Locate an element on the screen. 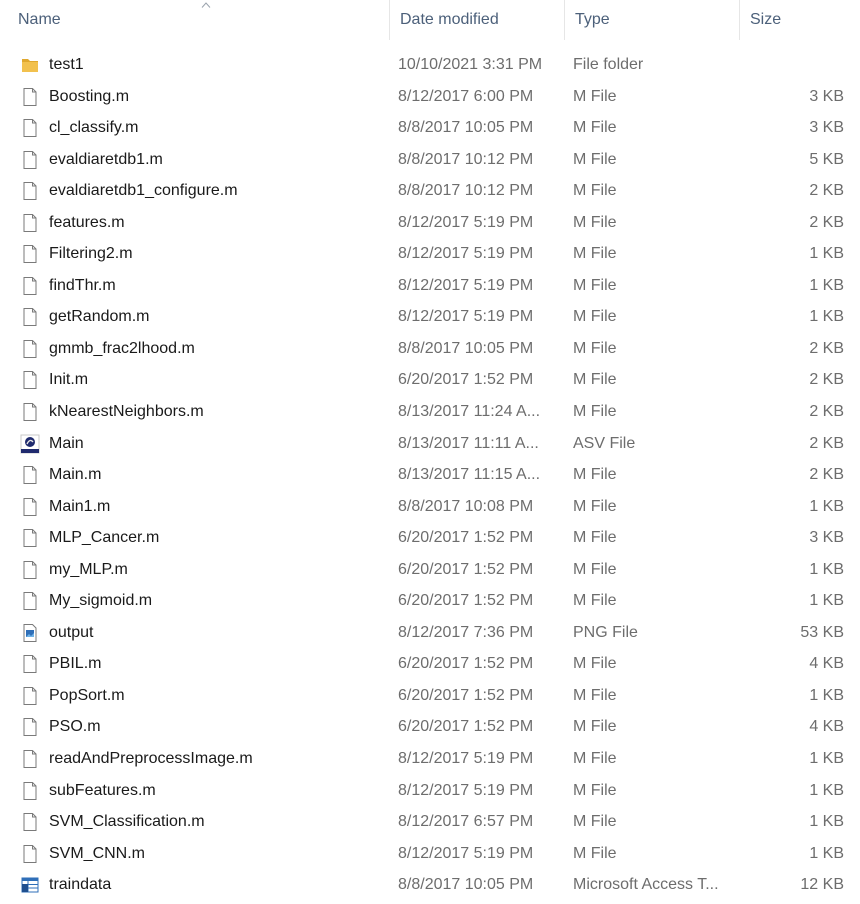 The height and width of the screenshot is (904, 860). file-row: Filtering2.m 8/12/2017 5:19 PM M File 1 KB is located at coordinates (430, 254).